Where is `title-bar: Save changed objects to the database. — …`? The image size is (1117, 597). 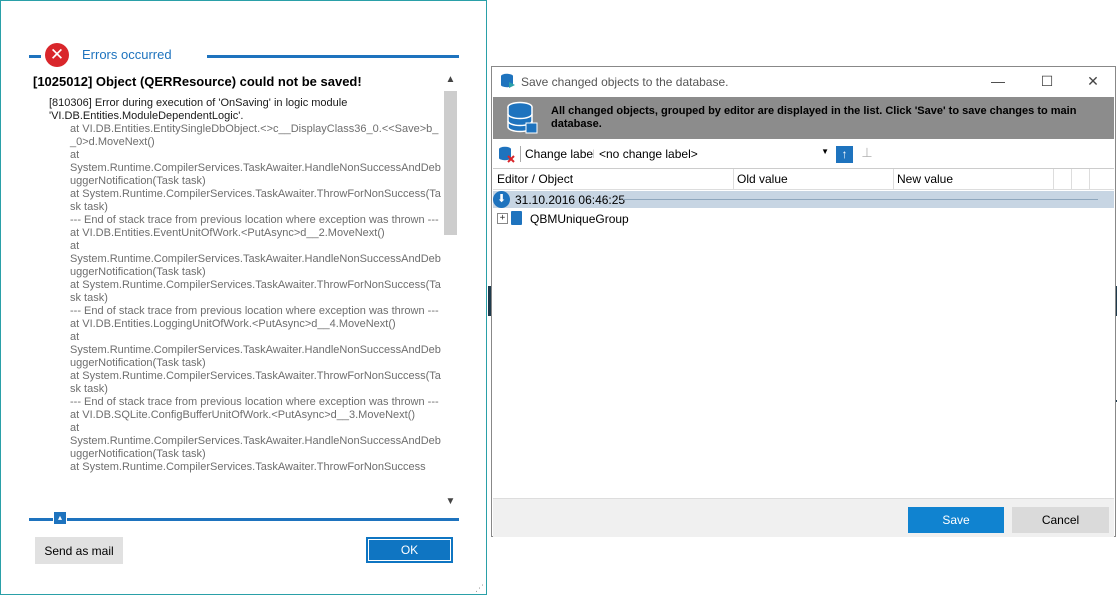
title-bar: Save changed objects to the database. — … is located at coordinates (803, 82).